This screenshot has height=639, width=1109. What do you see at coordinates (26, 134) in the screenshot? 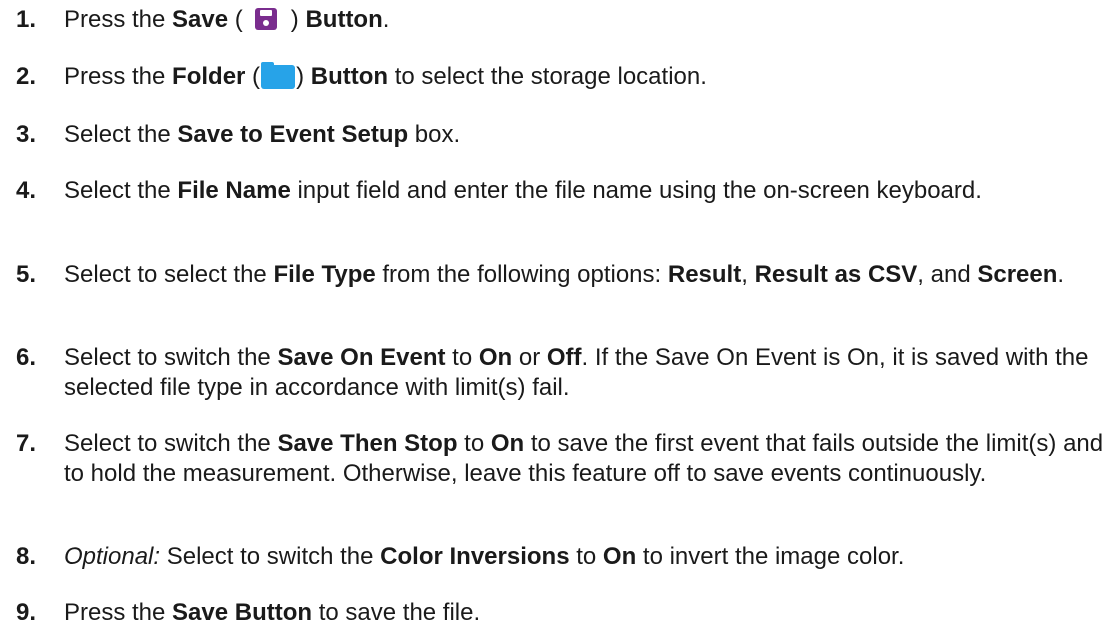
I see `step-number: 3.` at bounding box center [26, 134].